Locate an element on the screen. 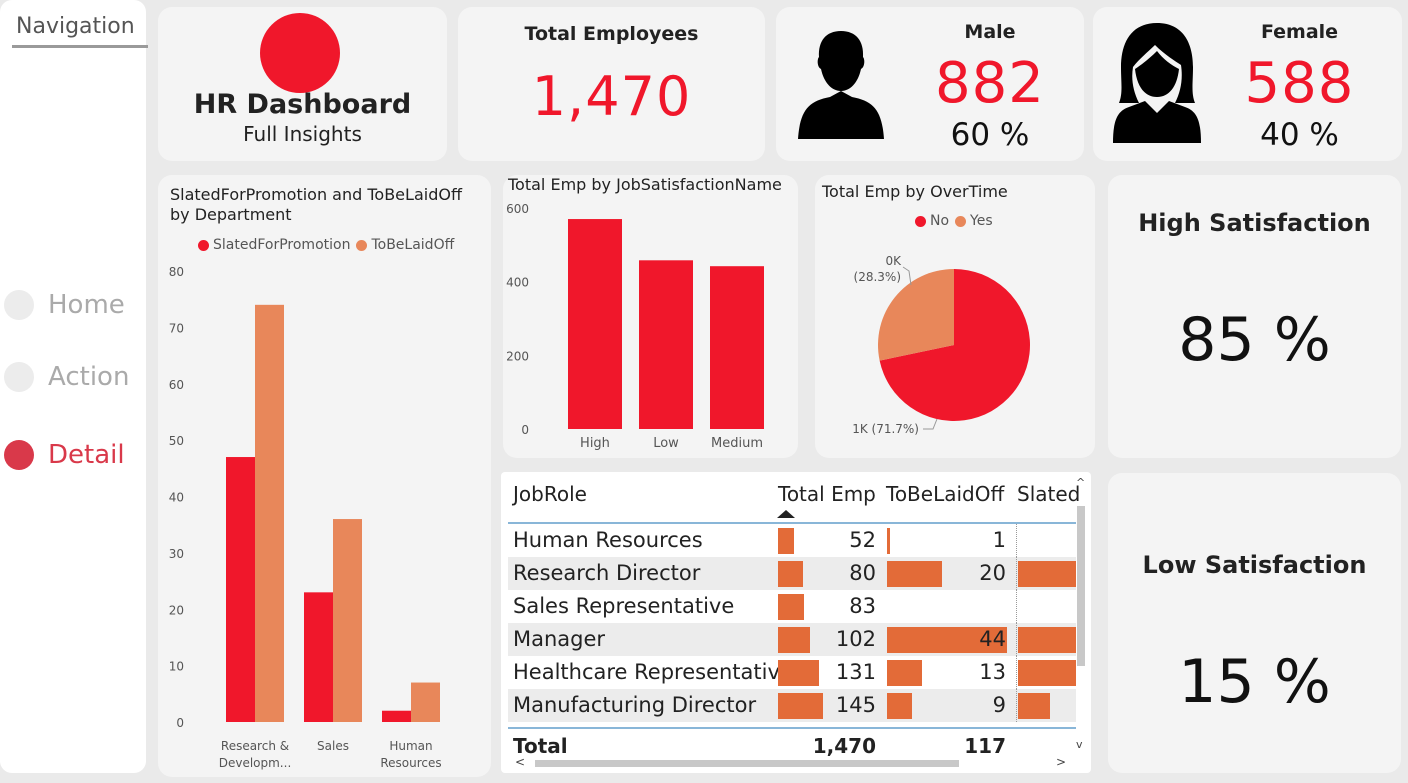 The image size is (1408, 783). y-tick-label: 70 is located at coordinates (176, 328).